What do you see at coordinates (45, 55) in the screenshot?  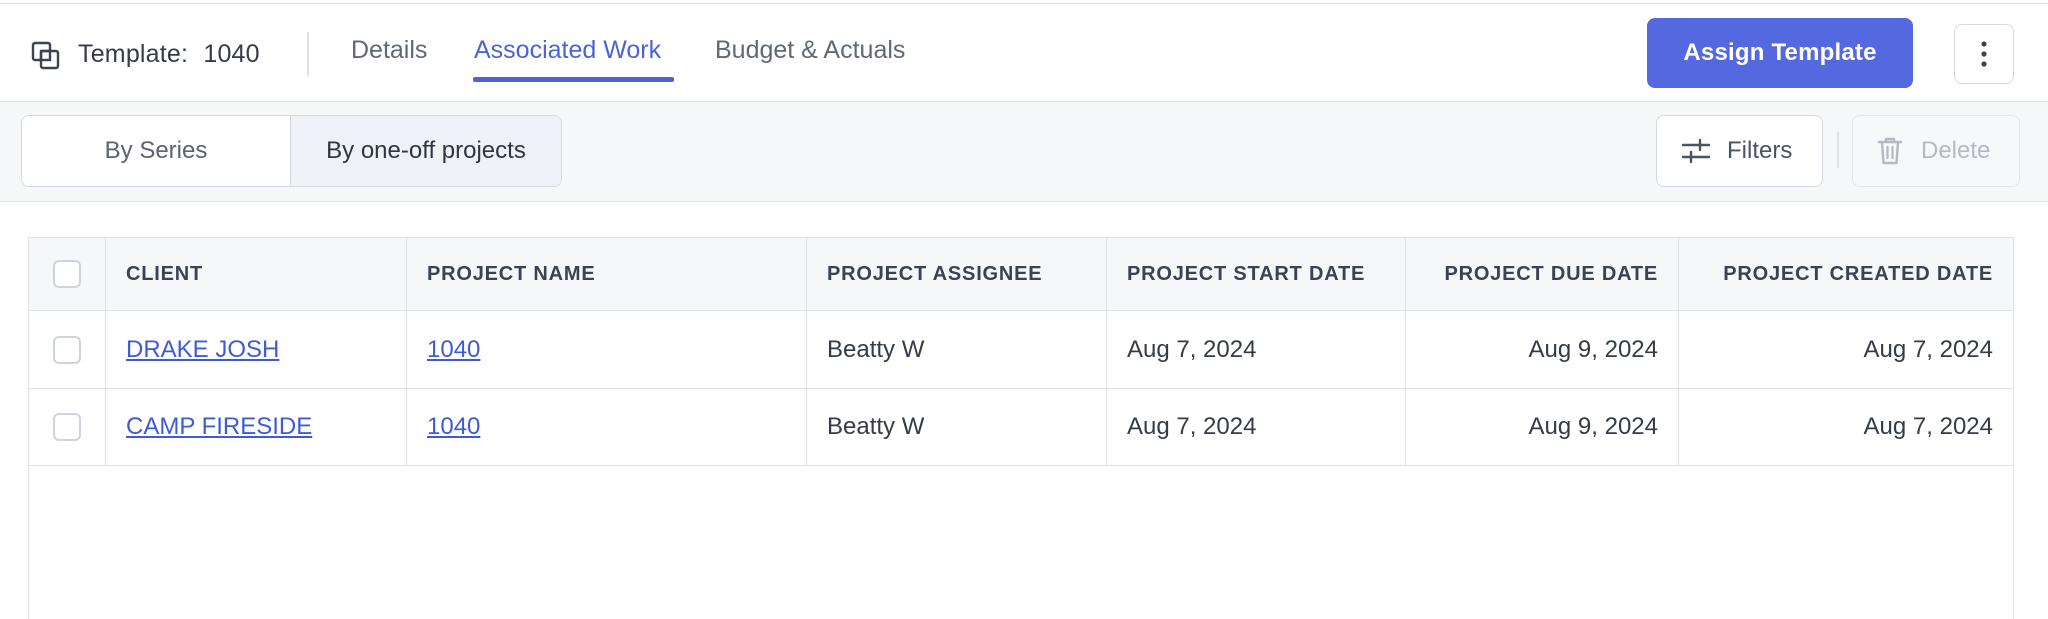 I see `copy-icon` at bounding box center [45, 55].